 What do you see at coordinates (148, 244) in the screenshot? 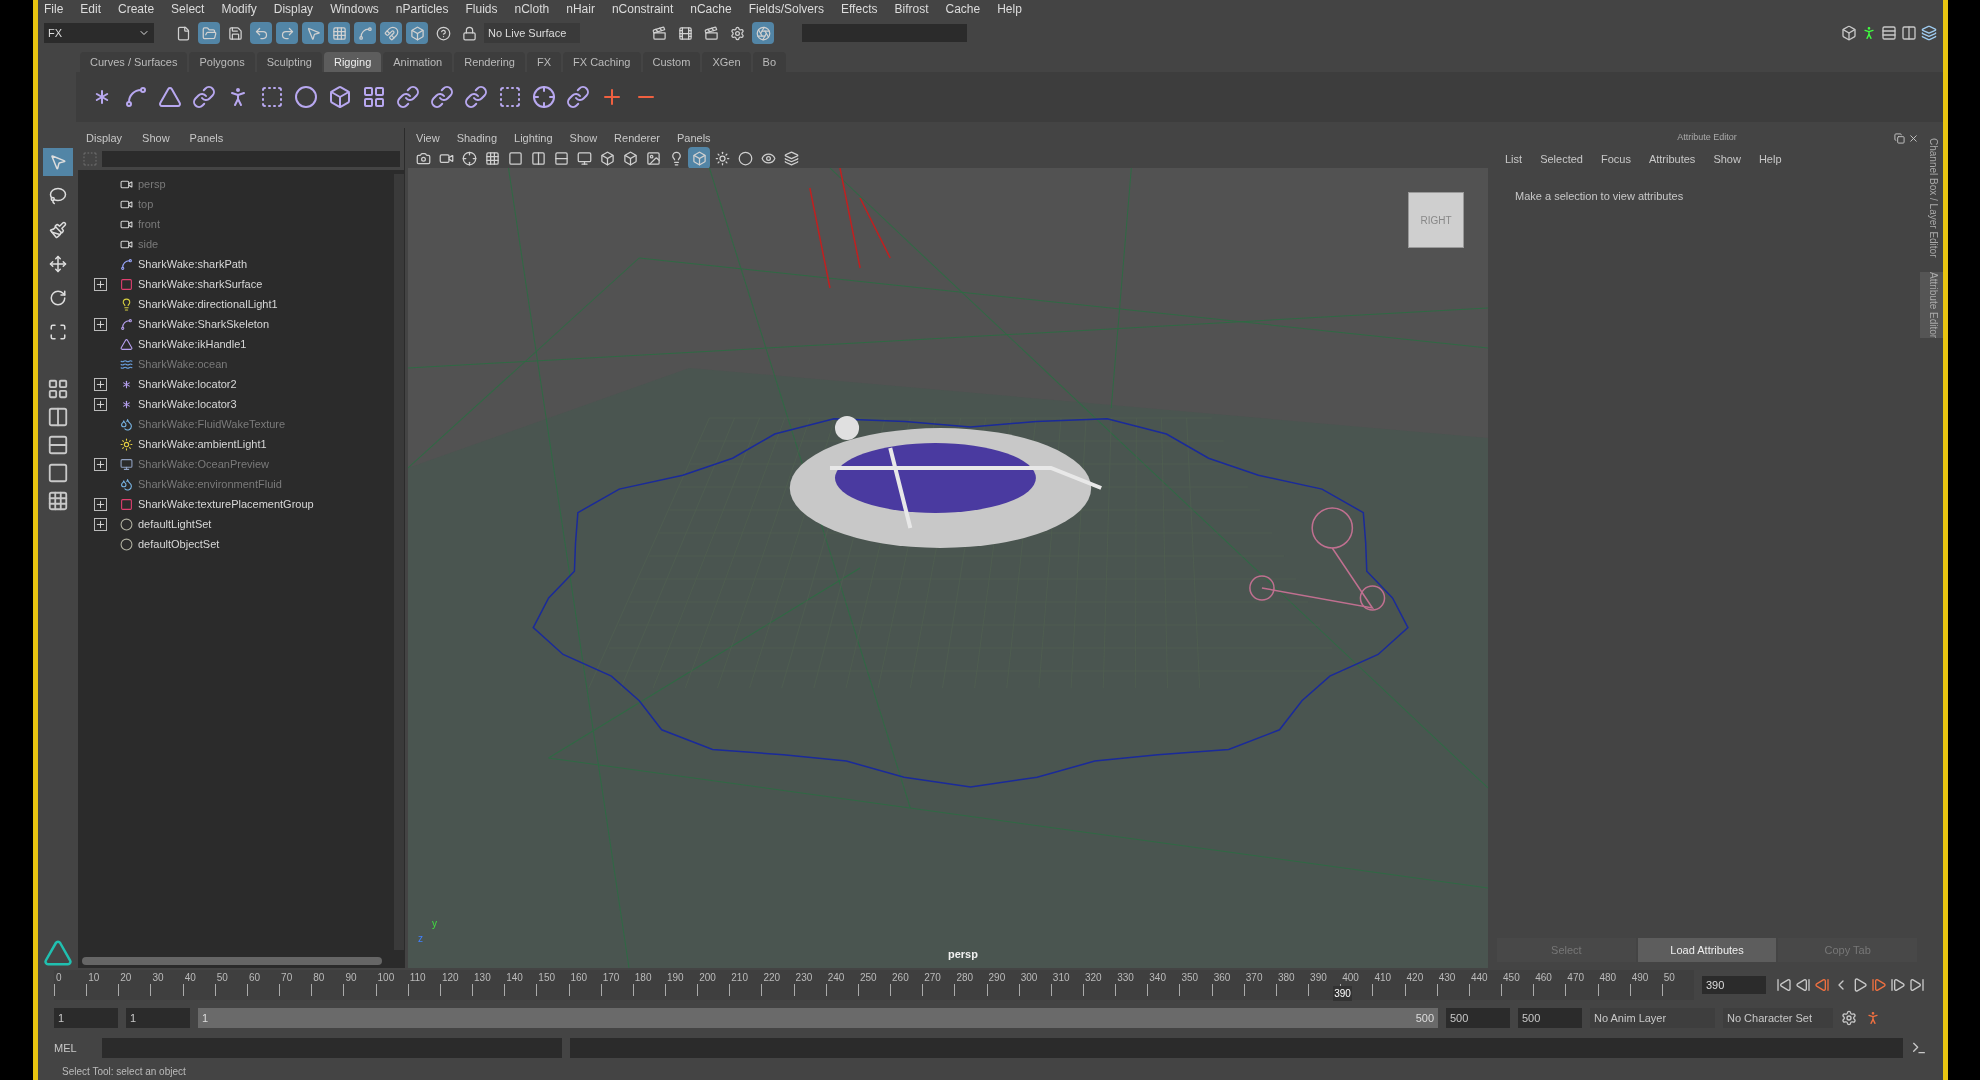
I see `outliner-item: side` at bounding box center [148, 244].